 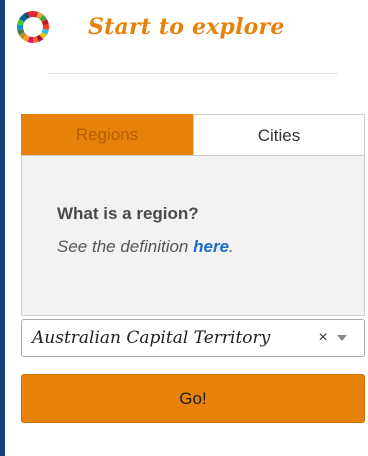 I want to click on page-title: Start to explore, so click(x=186, y=27).